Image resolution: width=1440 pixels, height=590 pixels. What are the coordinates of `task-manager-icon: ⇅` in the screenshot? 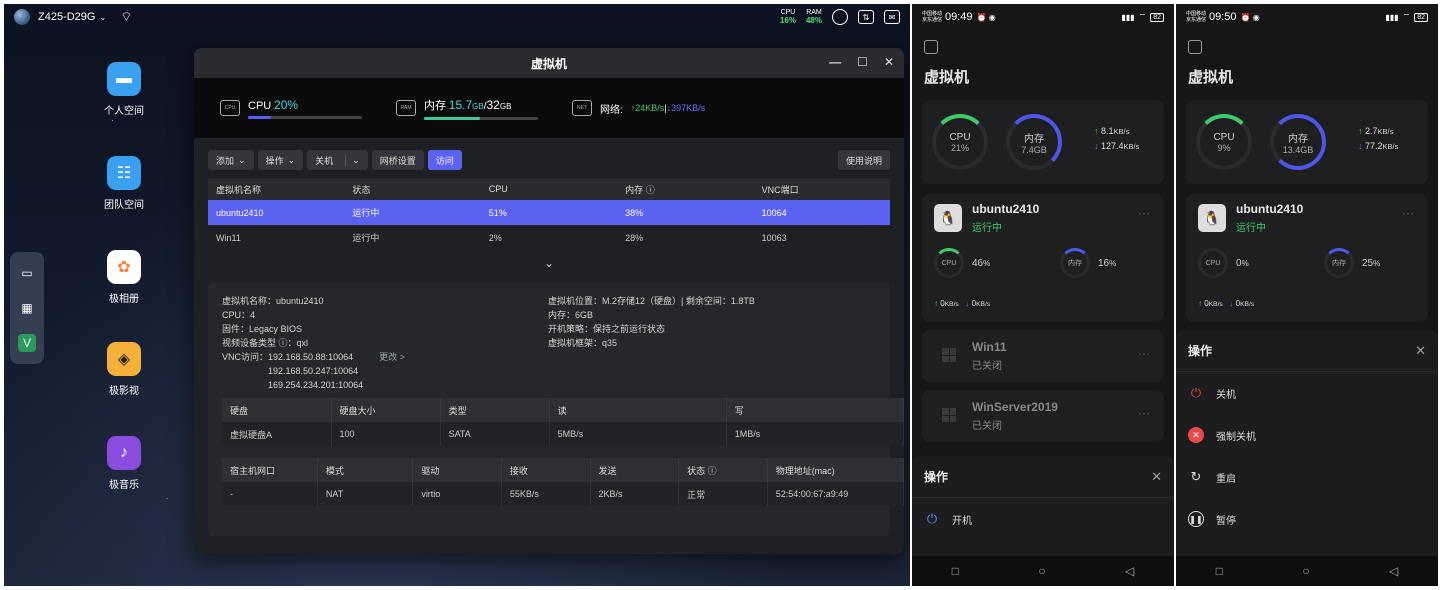 It's located at (866, 17).